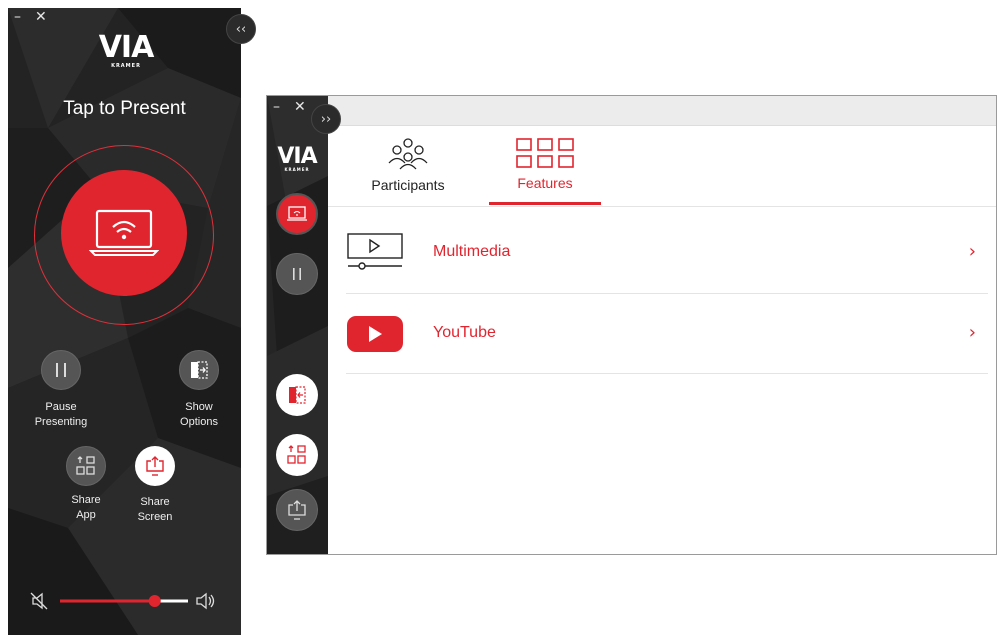 This screenshot has height=635, width=997. I want to click on volume-knob, so click(154, 601).